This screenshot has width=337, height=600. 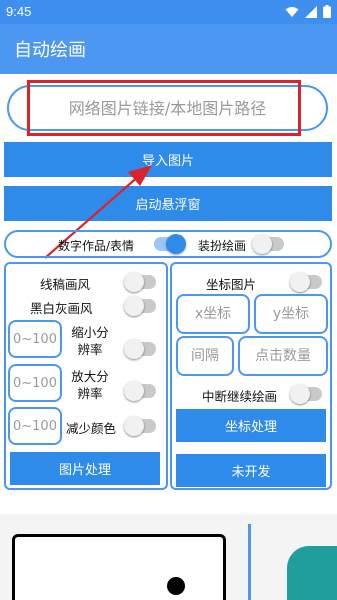 What do you see at coordinates (222, 246) in the screenshot?
I see `dress-up-label: 装扮绘画` at bounding box center [222, 246].